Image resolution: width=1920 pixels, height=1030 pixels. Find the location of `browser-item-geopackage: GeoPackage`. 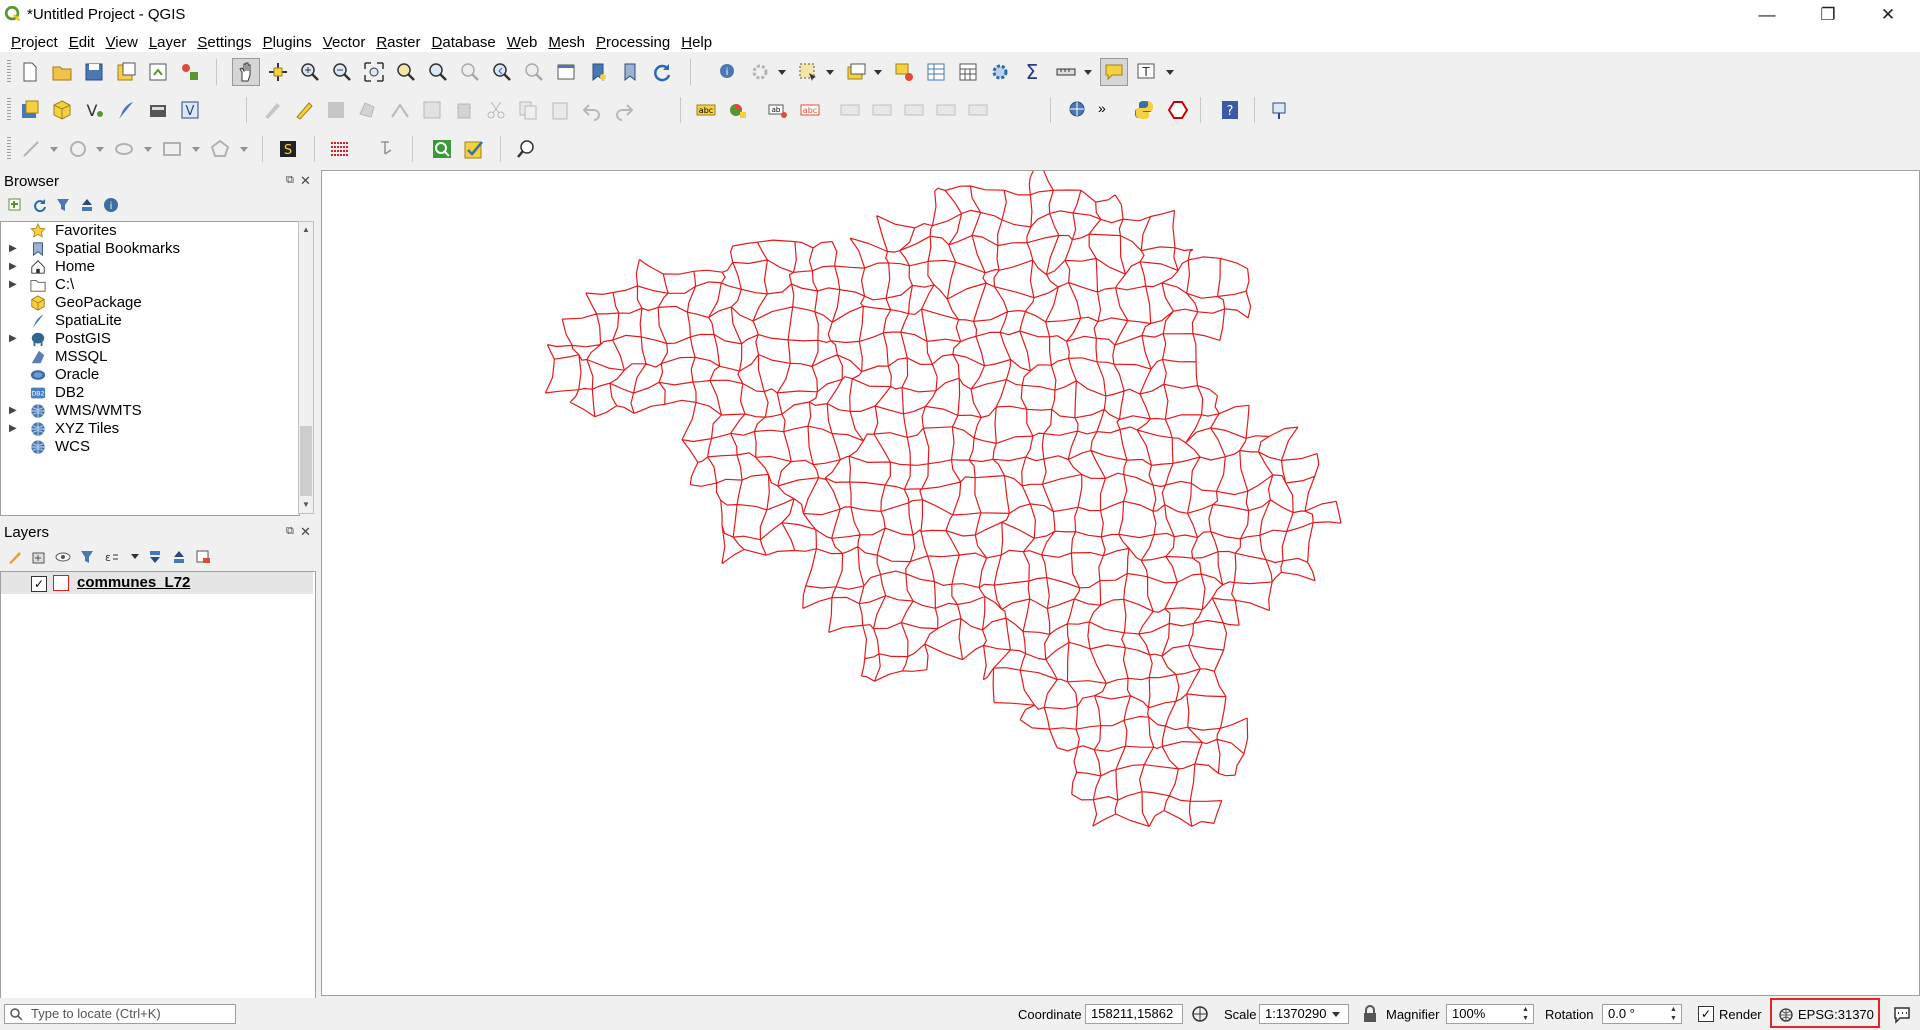

browser-item-geopackage: GeoPackage is located at coordinates (146, 303).